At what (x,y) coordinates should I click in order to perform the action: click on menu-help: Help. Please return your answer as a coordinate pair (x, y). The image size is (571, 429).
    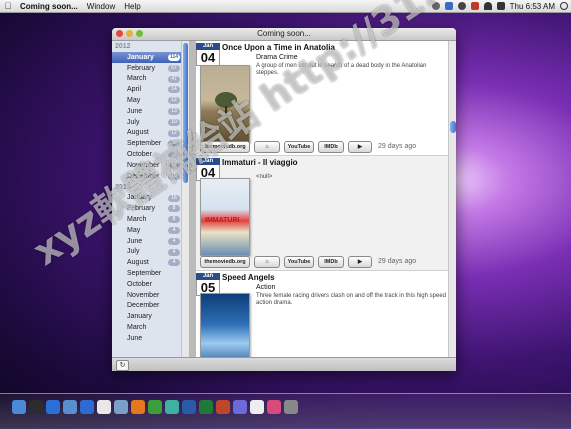
    Looking at the image, I should click on (132, 6).